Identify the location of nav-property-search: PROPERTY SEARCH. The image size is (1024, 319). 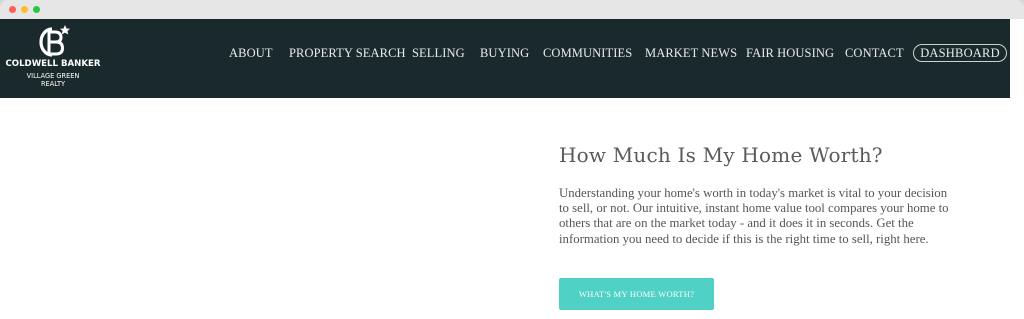
(347, 53).